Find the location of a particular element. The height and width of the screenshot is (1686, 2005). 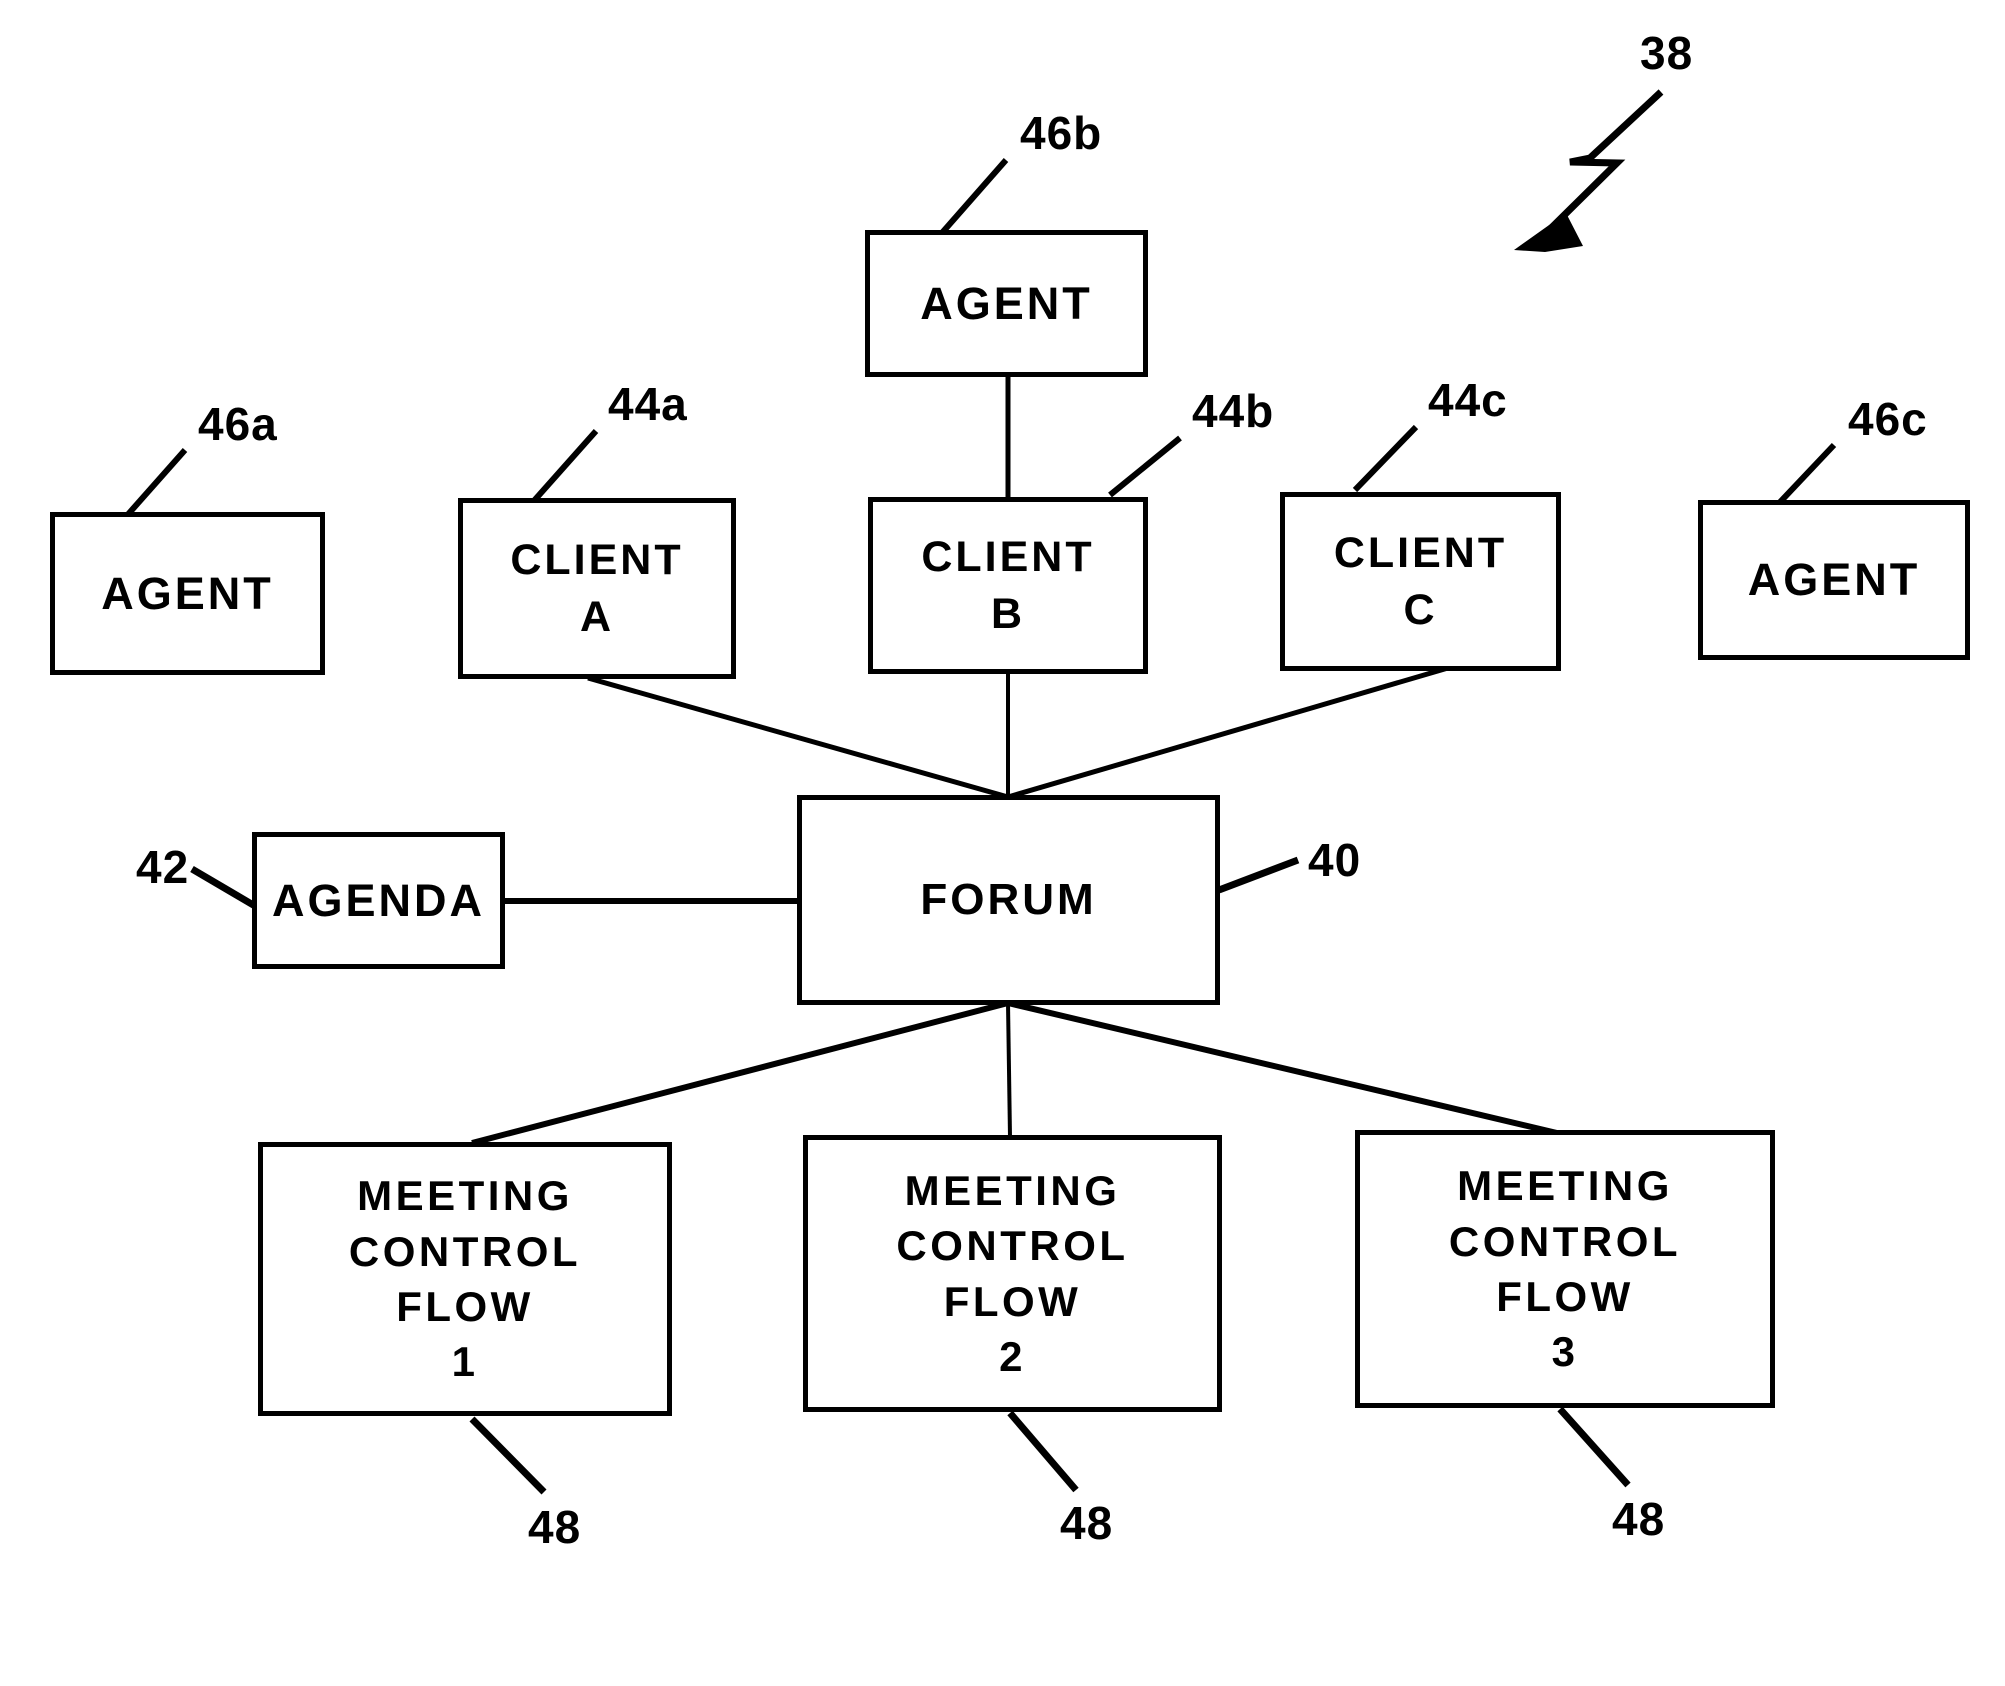

node-mcf3-label-line3: FLOW is located at coordinates (1565, 1296).